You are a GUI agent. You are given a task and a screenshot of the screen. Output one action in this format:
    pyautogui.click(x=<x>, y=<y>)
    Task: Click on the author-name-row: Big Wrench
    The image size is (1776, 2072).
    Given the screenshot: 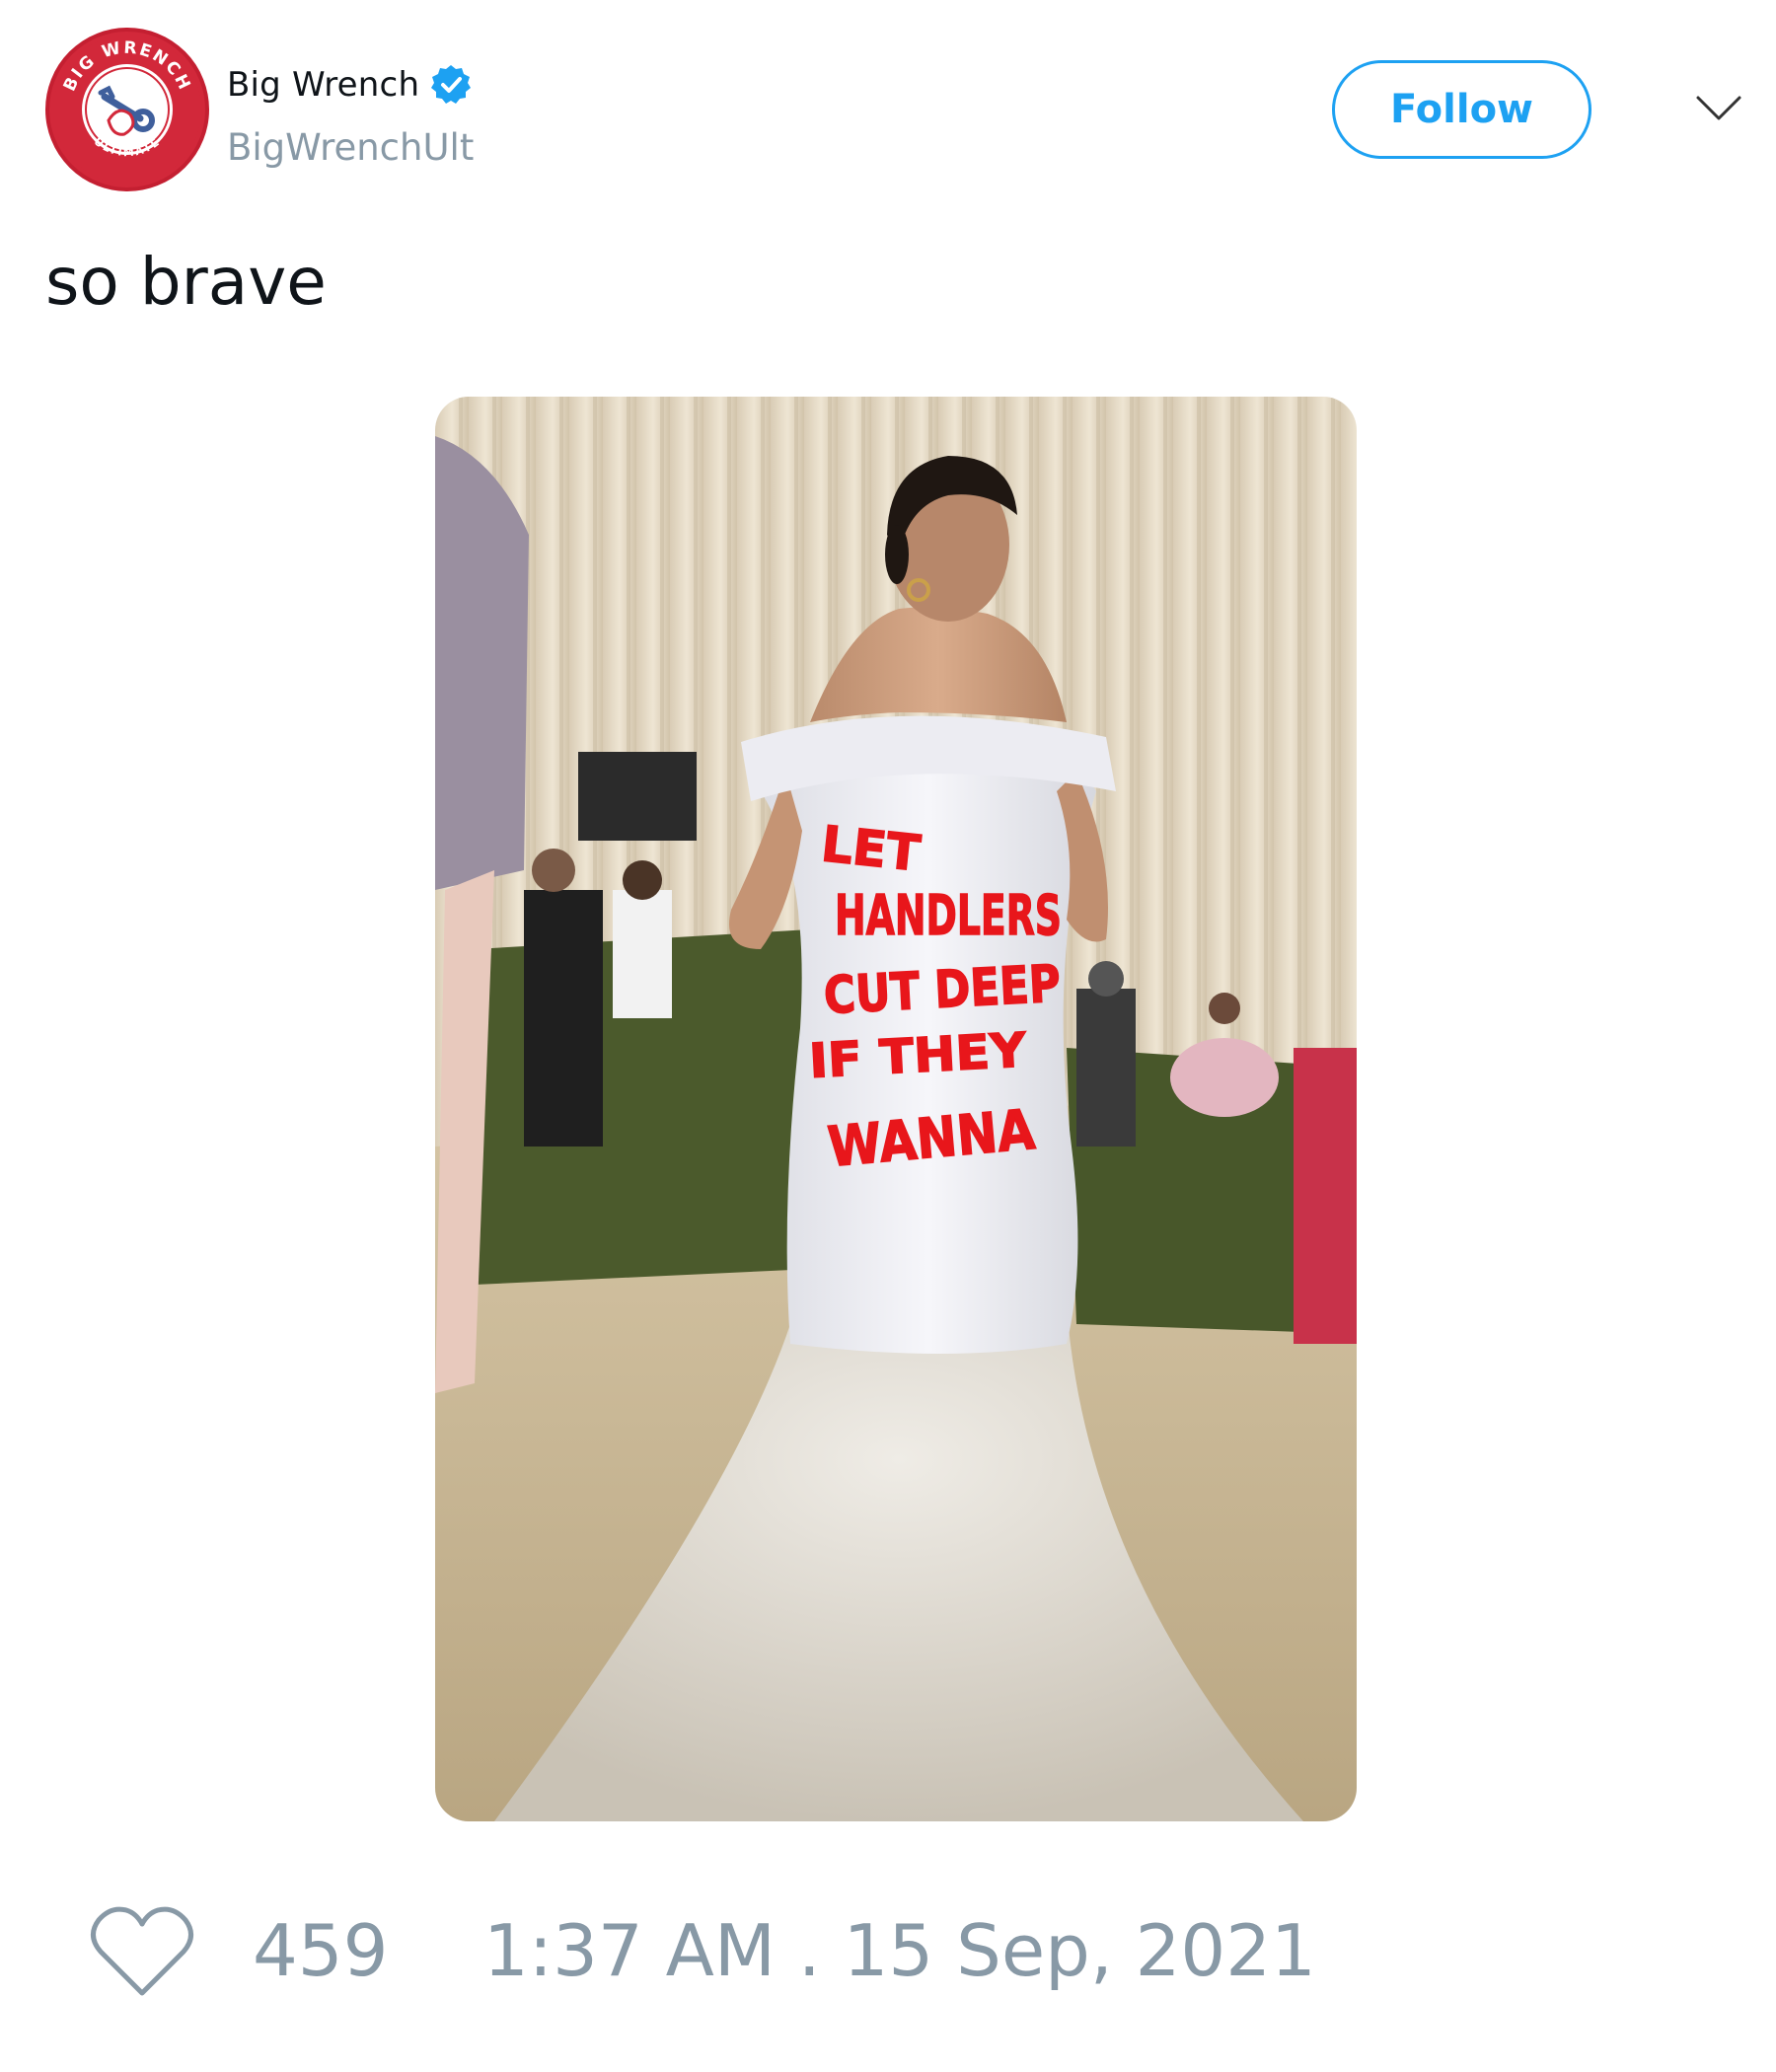 What is the action you would take?
    pyautogui.click(x=350, y=85)
    